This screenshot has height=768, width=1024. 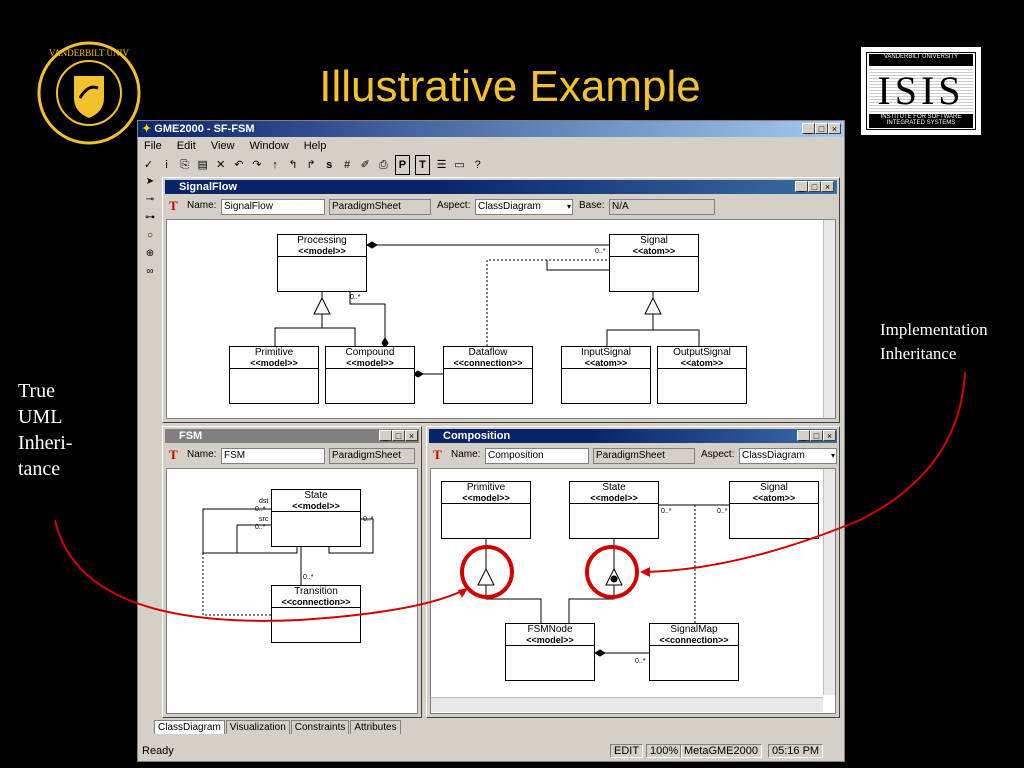 What do you see at coordinates (804, 472) in the screenshot?
I see `implementation-inheritance-arrow` at bounding box center [804, 472].